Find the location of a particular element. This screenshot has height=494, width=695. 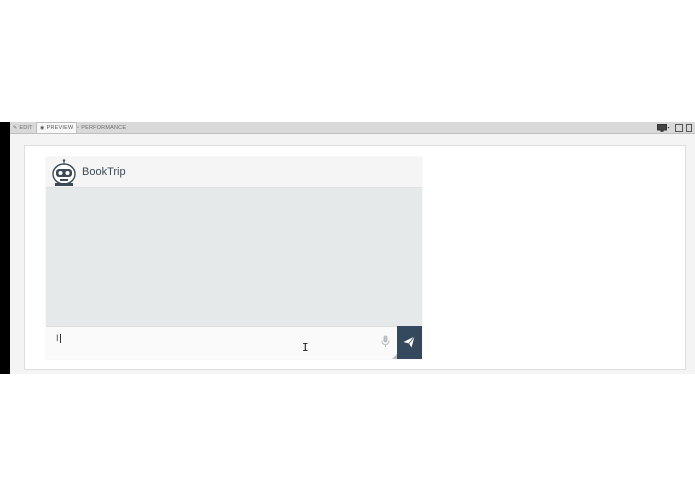

send-button is located at coordinates (409, 342).